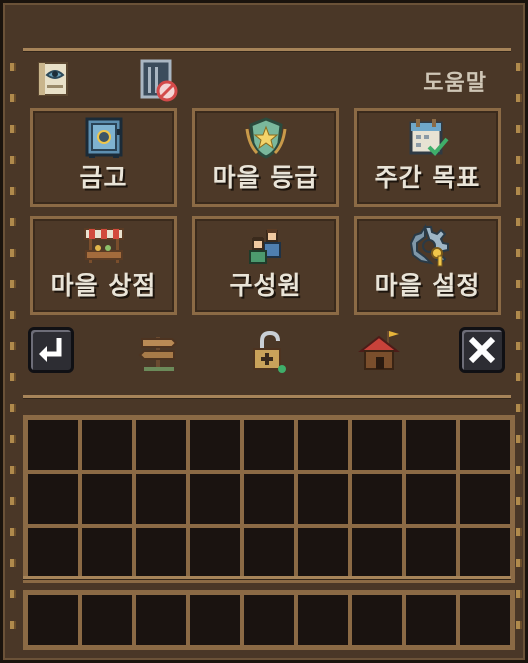 The image size is (528, 663). Describe the element at coordinates (380, 352) in the screenshot. I see `house-flag-icon` at that location.